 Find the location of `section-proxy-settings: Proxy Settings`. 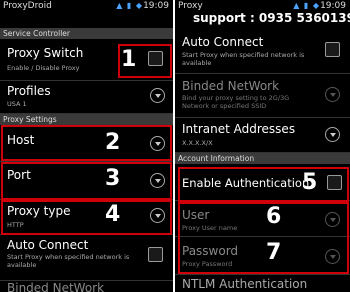

section-proxy-settings: Proxy Settings is located at coordinates (86, 119).